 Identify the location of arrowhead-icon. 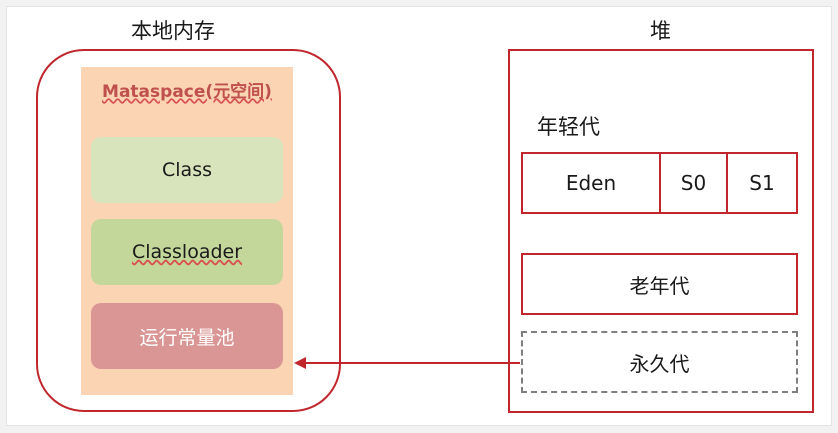
(300, 363).